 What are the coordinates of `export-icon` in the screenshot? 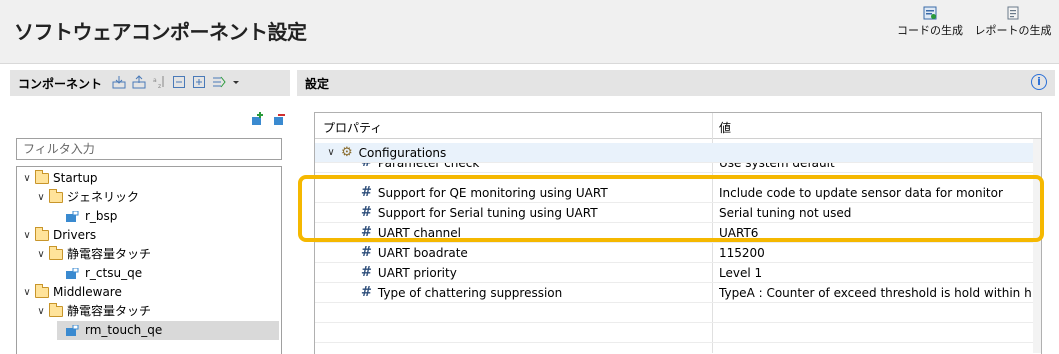 It's located at (139, 82).